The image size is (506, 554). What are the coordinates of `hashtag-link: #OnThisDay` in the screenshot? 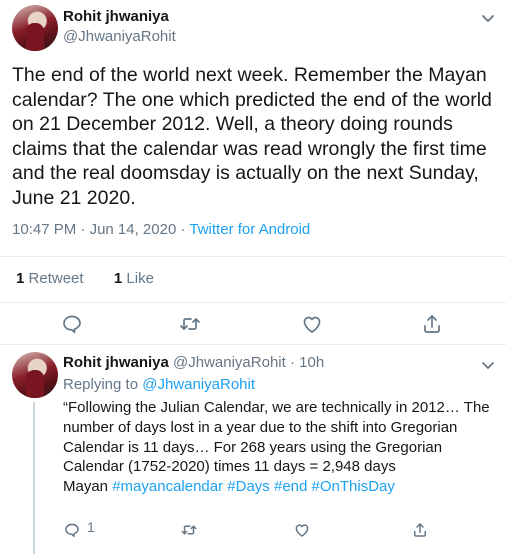 It's located at (353, 486).